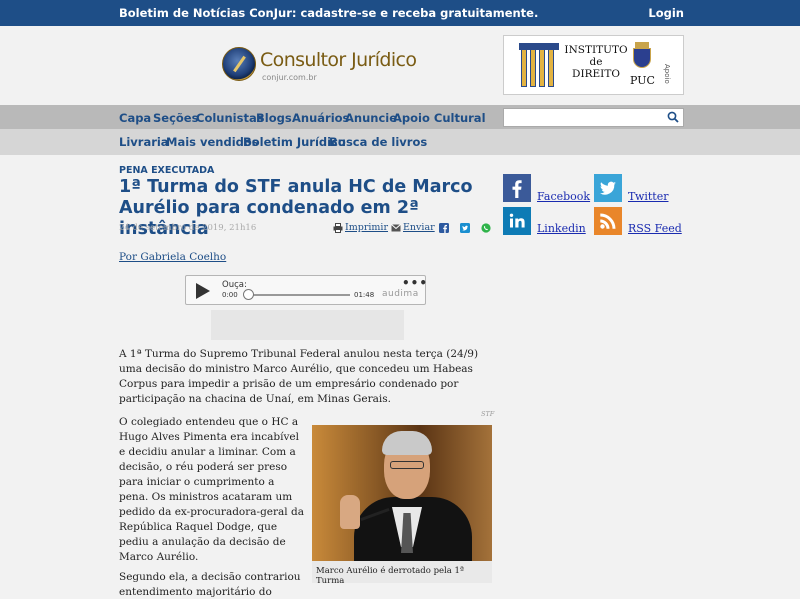 This screenshot has width=800, height=599. I want to click on sponsor-puc: PUC, so click(642, 80).